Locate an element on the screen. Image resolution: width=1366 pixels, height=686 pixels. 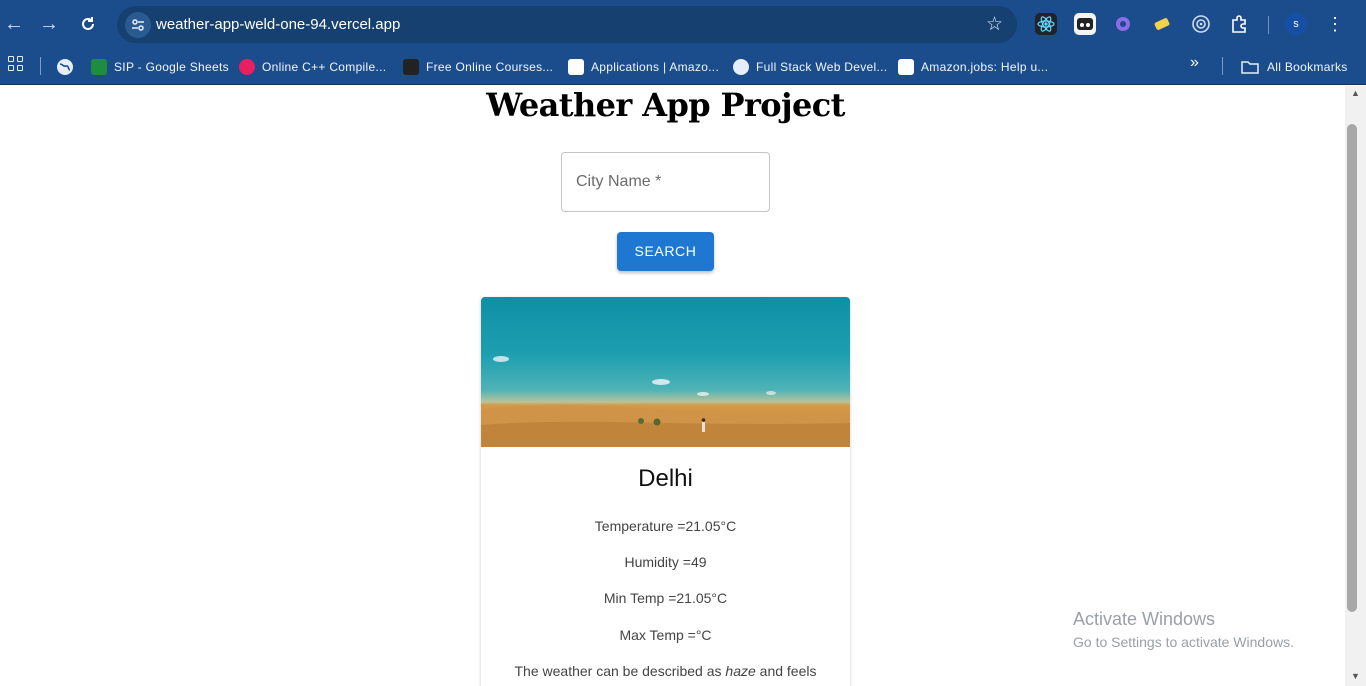
reload-icon is located at coordinates (88, 24).